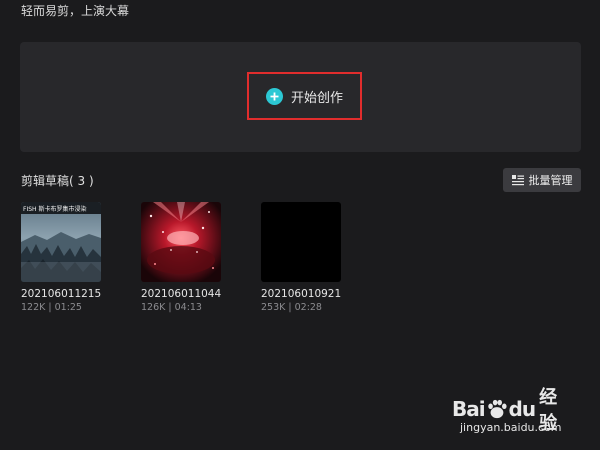  Describe the element at coordinates (75, 11) in the screenshot. I see `tagline: 轻而易剪，上演大幕` at that location.